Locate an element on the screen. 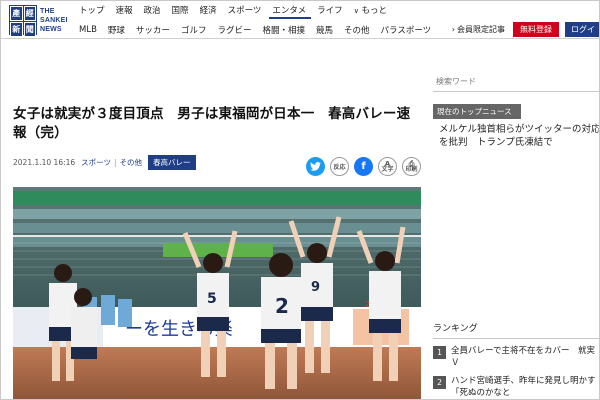  rank-headline: 全員バレーで主将不在をカバー 就実Ｖ is located at coordinates (523, 357).